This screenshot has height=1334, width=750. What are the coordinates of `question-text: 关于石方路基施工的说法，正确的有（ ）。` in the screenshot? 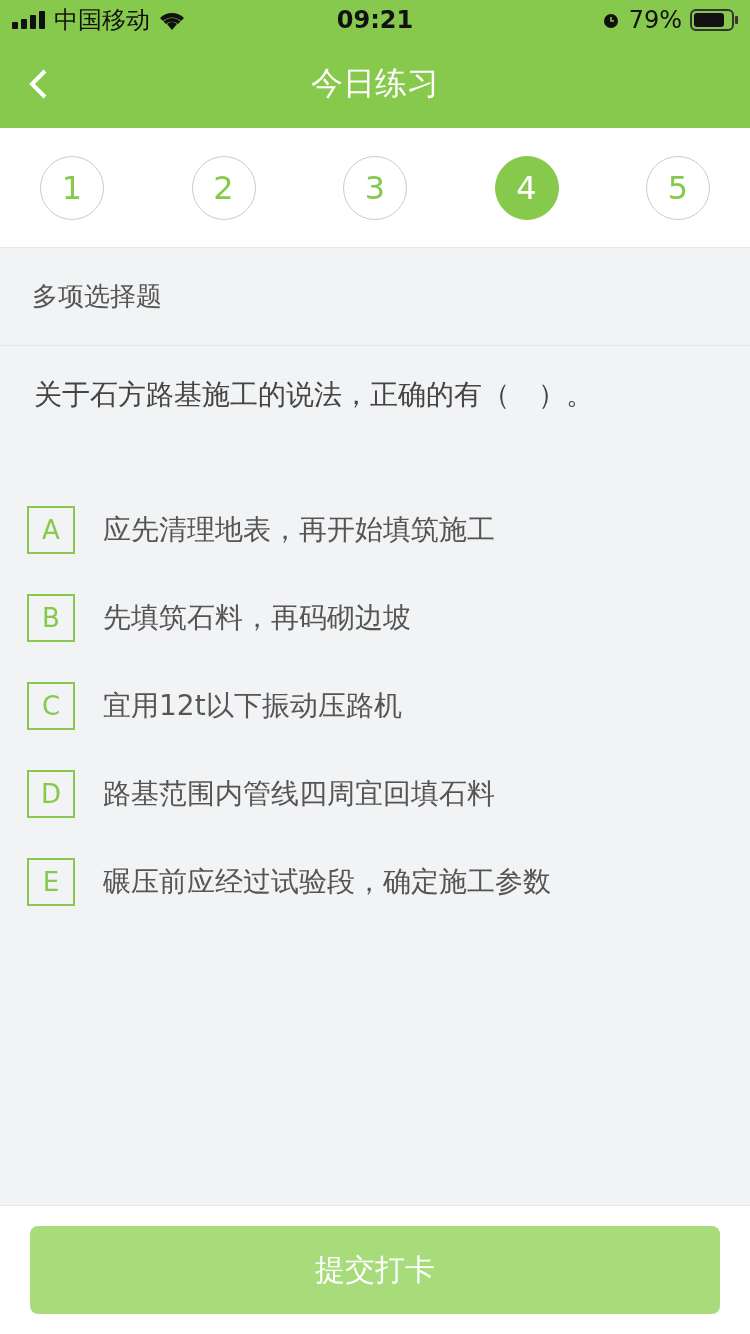 It's located at (314, 394).